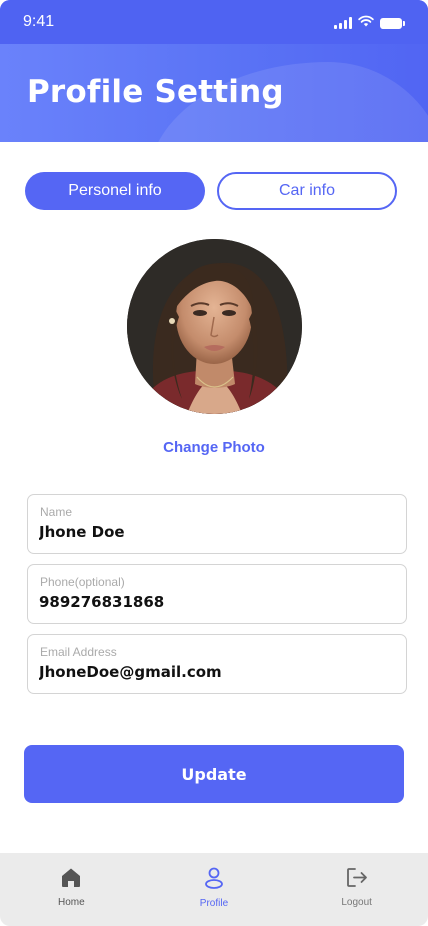 The image size is (428, 926). Describe the element at coordinates (214, 774) in the screenshot. I see `update-button: Update` at that location.